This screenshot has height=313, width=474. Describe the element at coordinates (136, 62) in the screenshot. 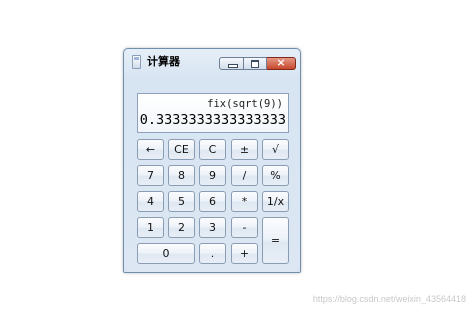

I see `calculator-icon` at that location.